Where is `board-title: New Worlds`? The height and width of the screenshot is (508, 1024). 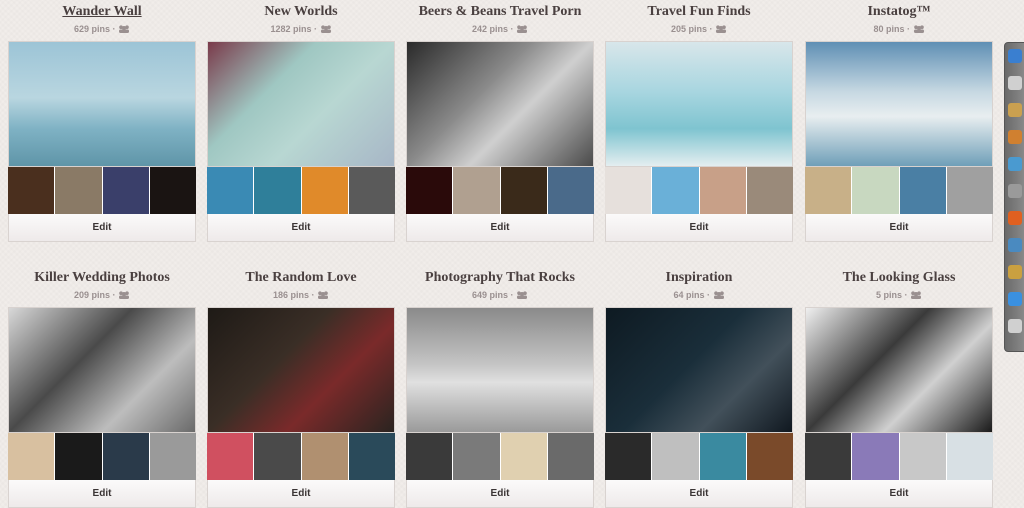 board-title: New Worlds is located at coordinates (301, 12).